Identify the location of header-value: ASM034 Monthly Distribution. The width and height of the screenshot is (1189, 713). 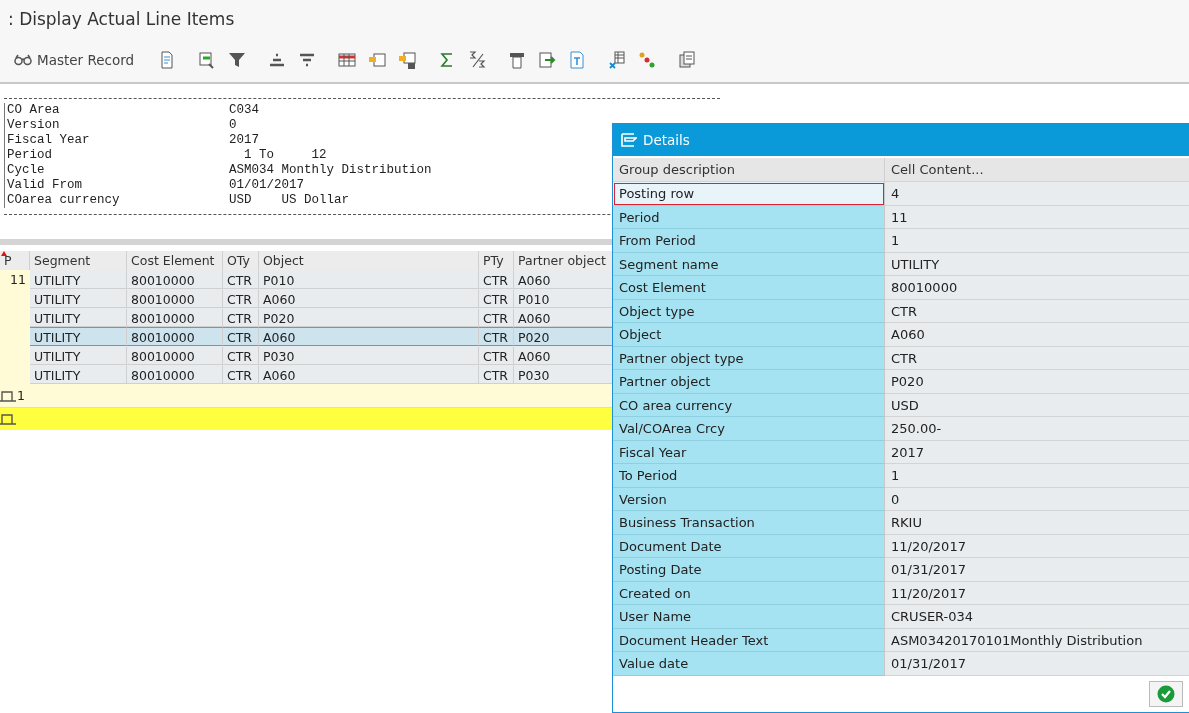
(330, 170).